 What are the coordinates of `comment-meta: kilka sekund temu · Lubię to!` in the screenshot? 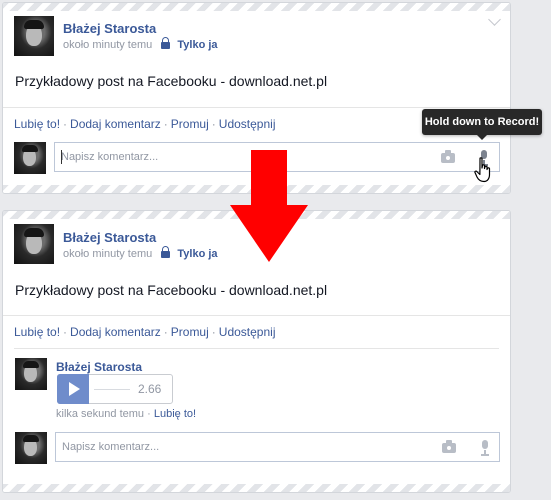 It's located at (126, 414).